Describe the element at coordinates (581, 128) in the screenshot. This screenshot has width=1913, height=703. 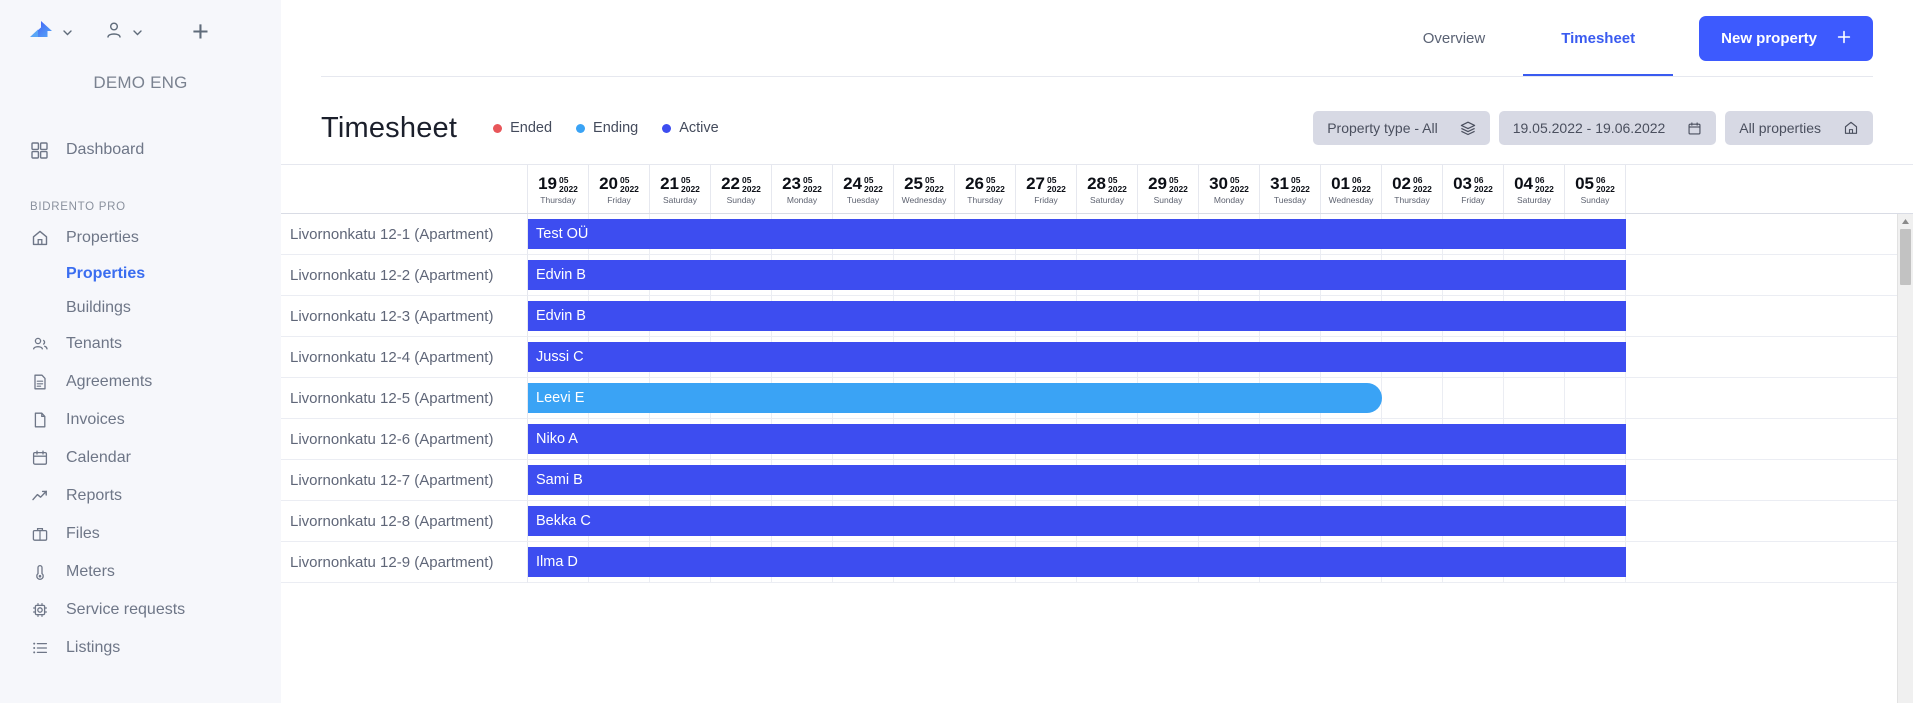
I see `status-dot-ending` at that location.